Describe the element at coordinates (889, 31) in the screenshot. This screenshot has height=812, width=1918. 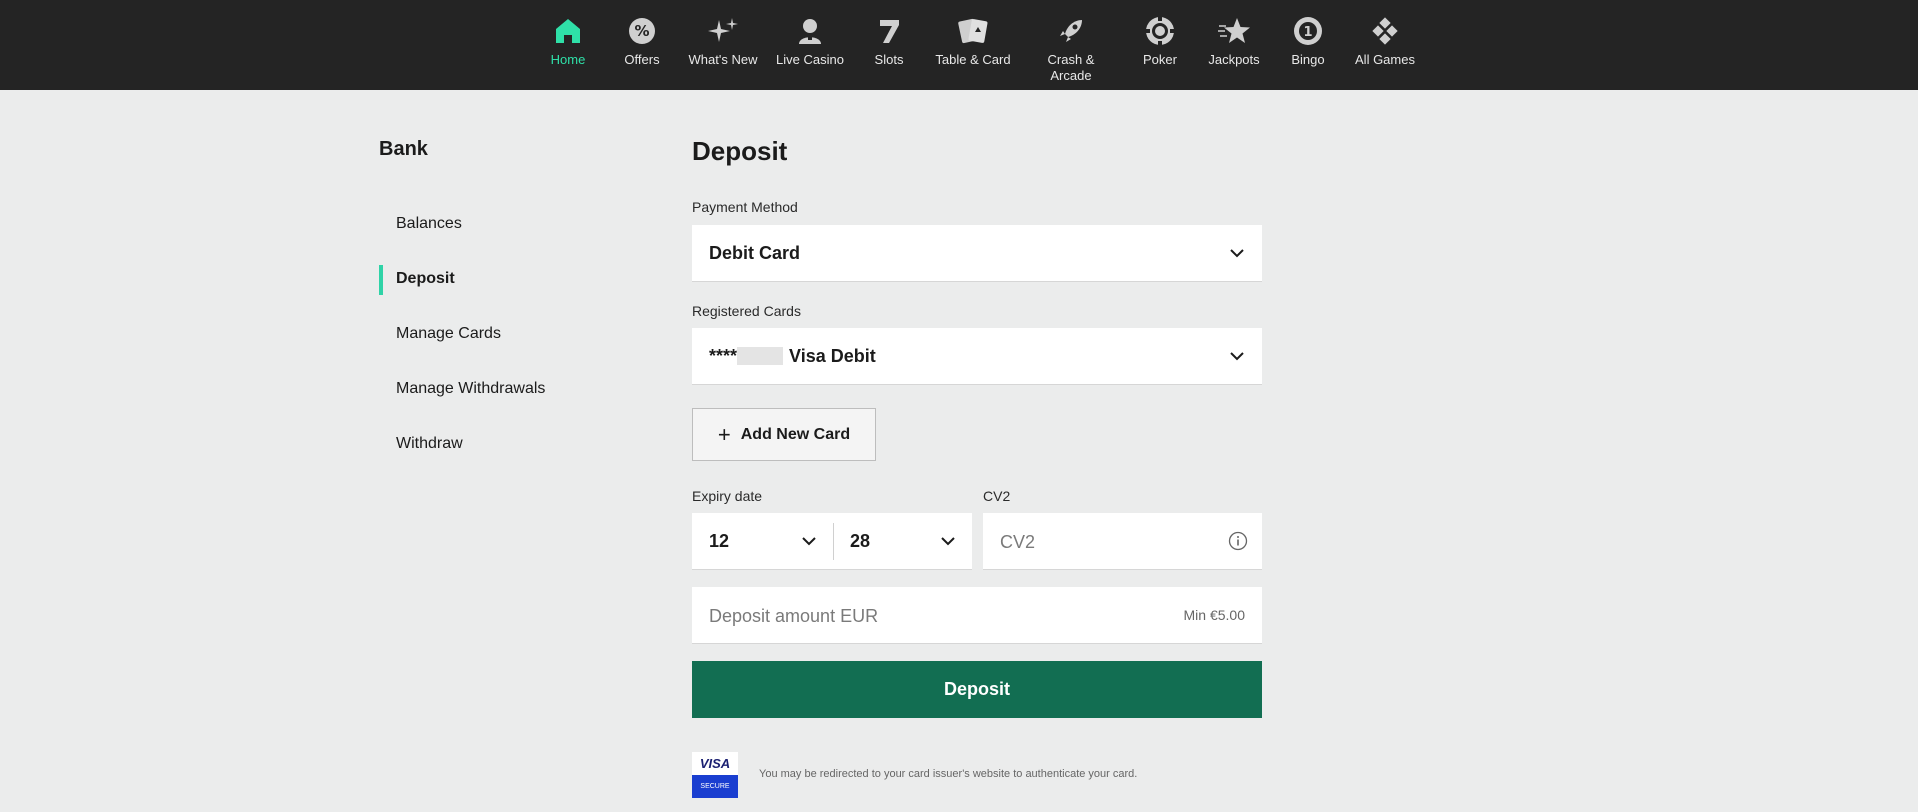
I see `seven-icon` at that location.